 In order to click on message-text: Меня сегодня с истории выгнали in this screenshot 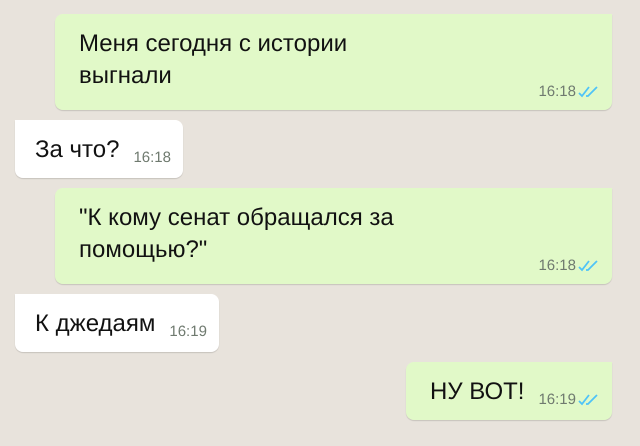, I will do `click(213, 60)`.